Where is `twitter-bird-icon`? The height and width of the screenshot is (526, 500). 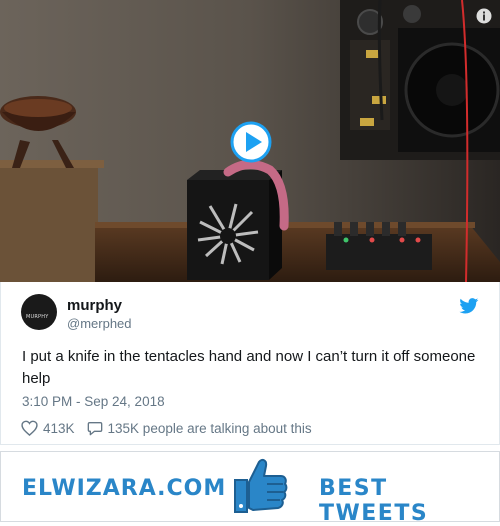
twitter-bird-icon is located at coordinates (469, 306).